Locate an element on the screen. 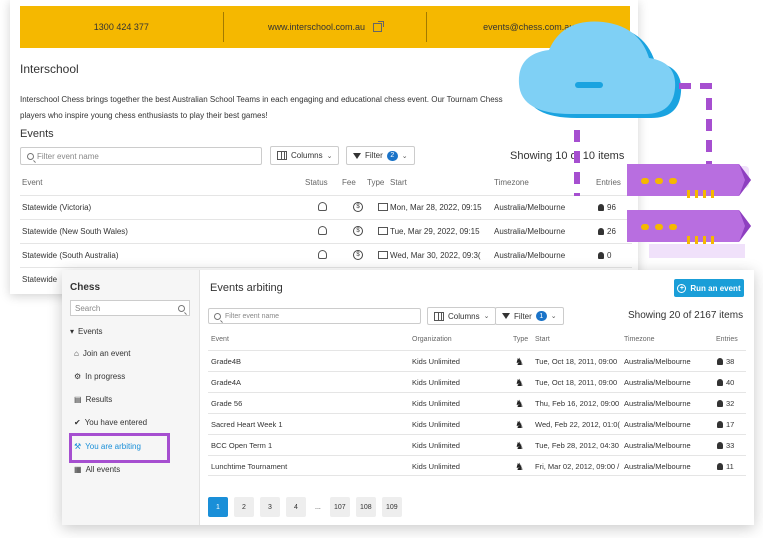  event-entries: 17 is located at coordinates (730, 424).